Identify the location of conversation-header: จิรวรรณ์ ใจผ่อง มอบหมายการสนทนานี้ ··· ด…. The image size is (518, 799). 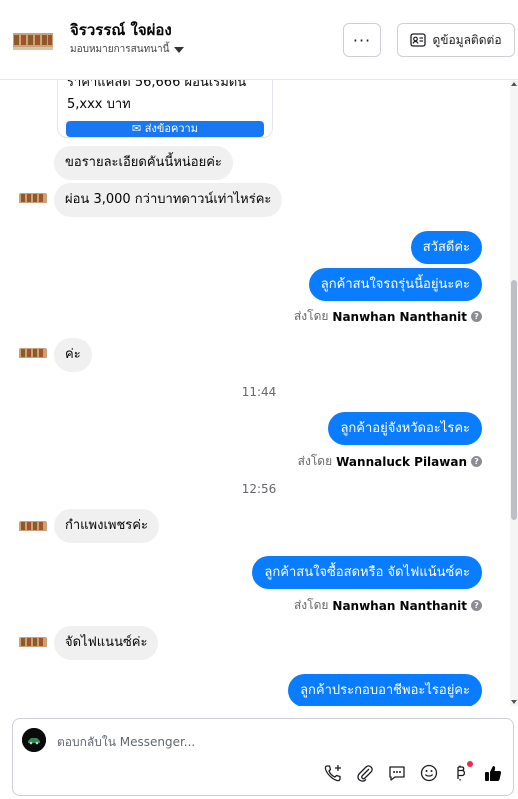
(259, 40).